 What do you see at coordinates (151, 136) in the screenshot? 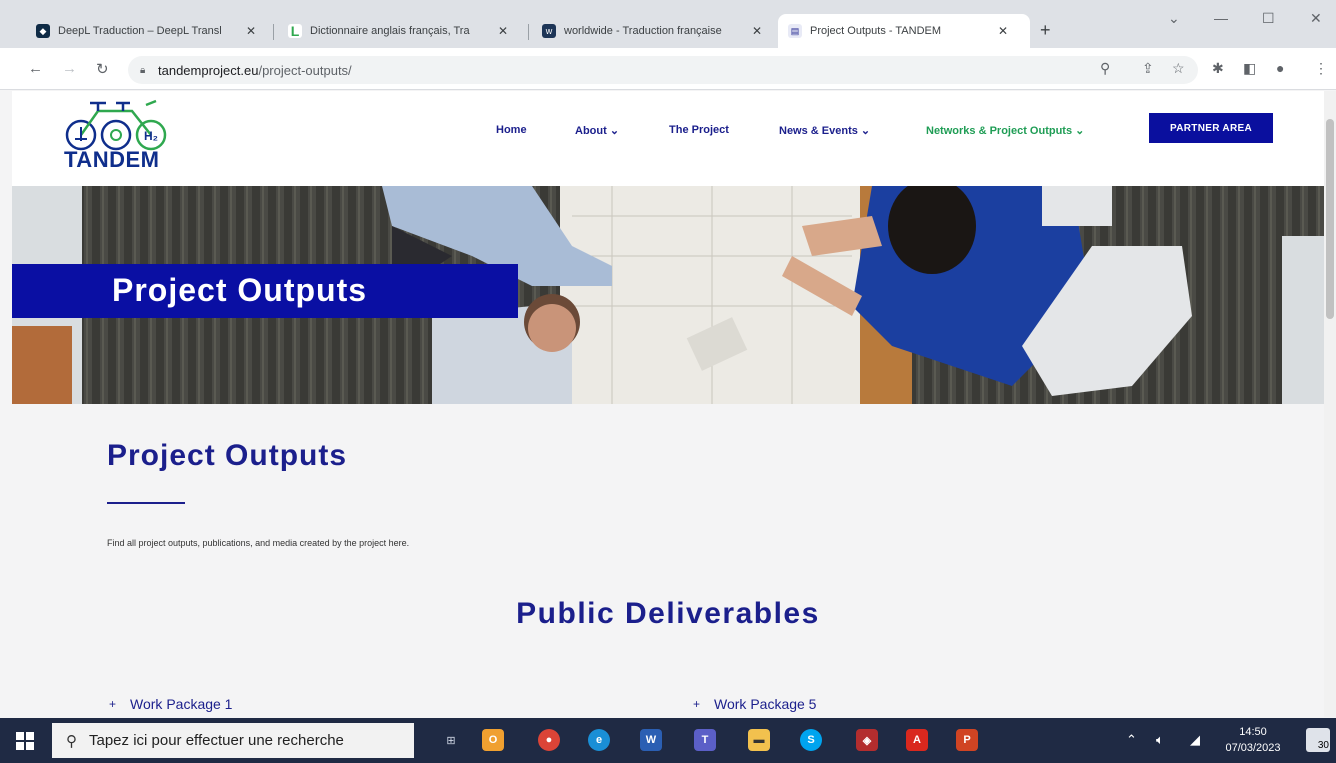
I see `svg-text: H₂` at bounding box center [151, 136].